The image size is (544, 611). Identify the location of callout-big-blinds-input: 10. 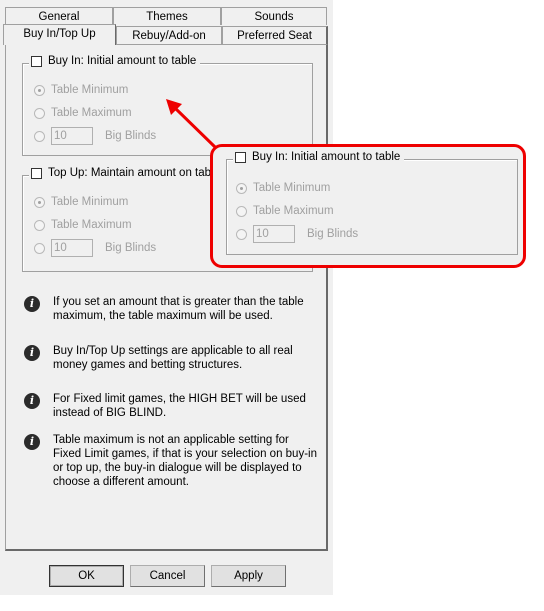
(274, 234).